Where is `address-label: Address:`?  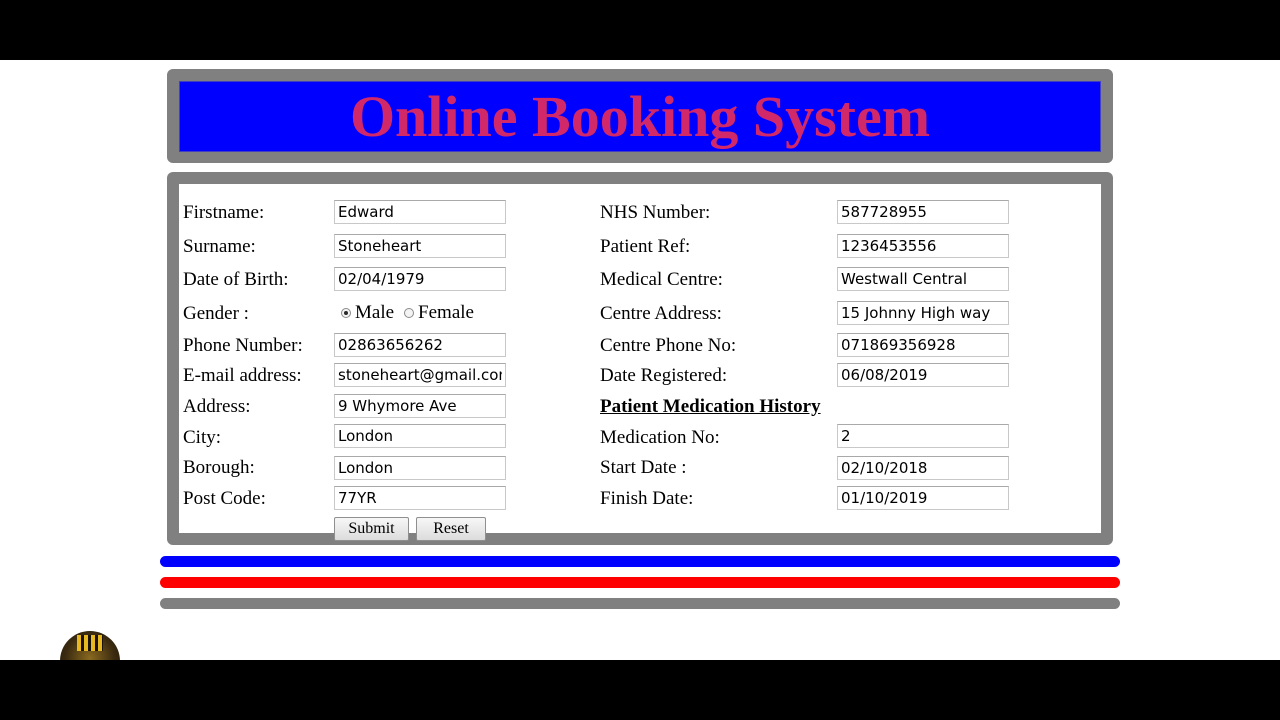 address-label: Address: is located at coordinates (217, 406).